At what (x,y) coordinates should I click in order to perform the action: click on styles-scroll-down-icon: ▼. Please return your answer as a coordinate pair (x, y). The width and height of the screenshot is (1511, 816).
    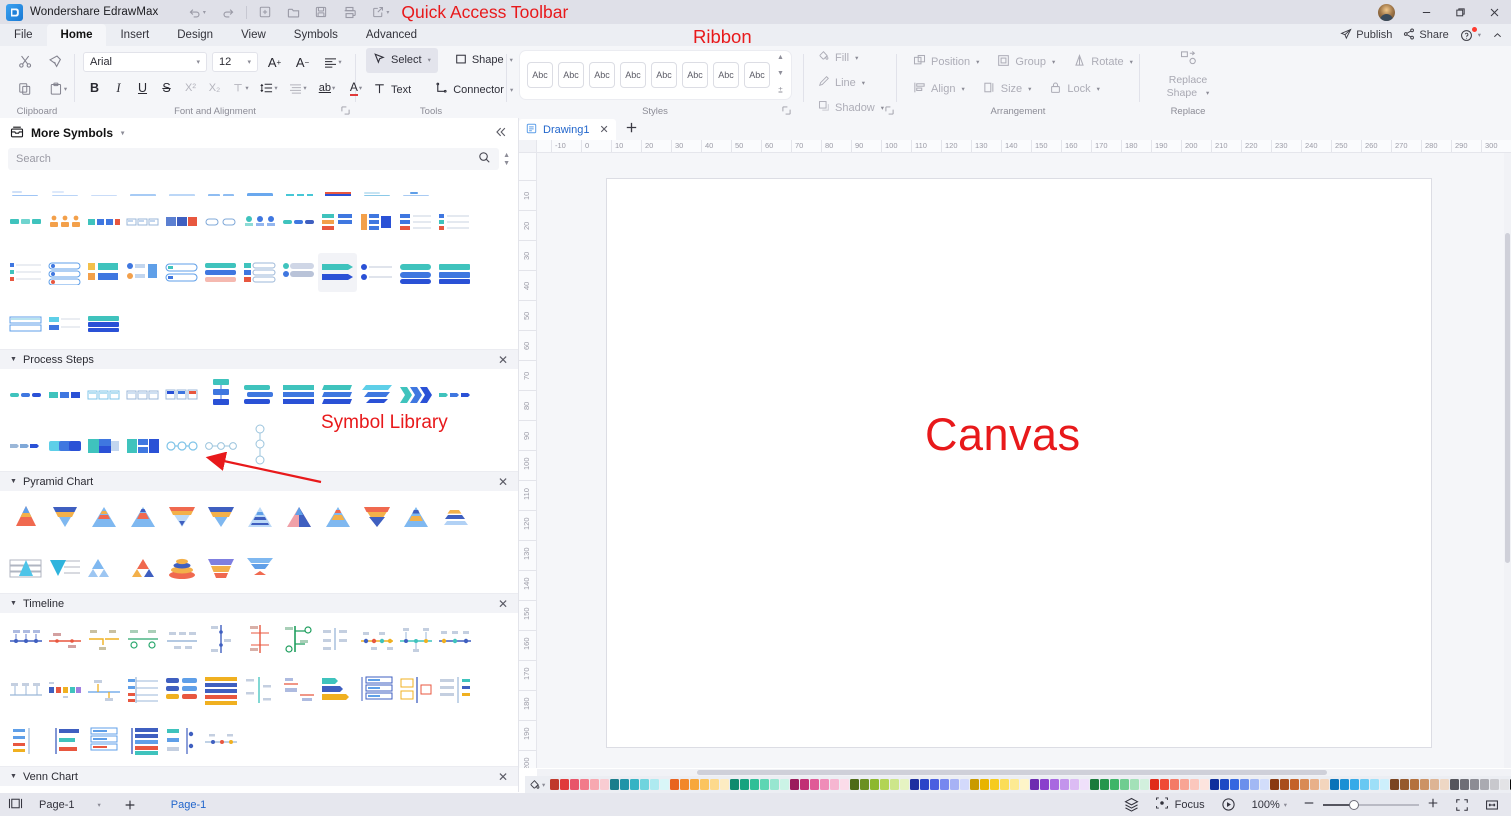
    Looking at the image, I should click on (780, 73).